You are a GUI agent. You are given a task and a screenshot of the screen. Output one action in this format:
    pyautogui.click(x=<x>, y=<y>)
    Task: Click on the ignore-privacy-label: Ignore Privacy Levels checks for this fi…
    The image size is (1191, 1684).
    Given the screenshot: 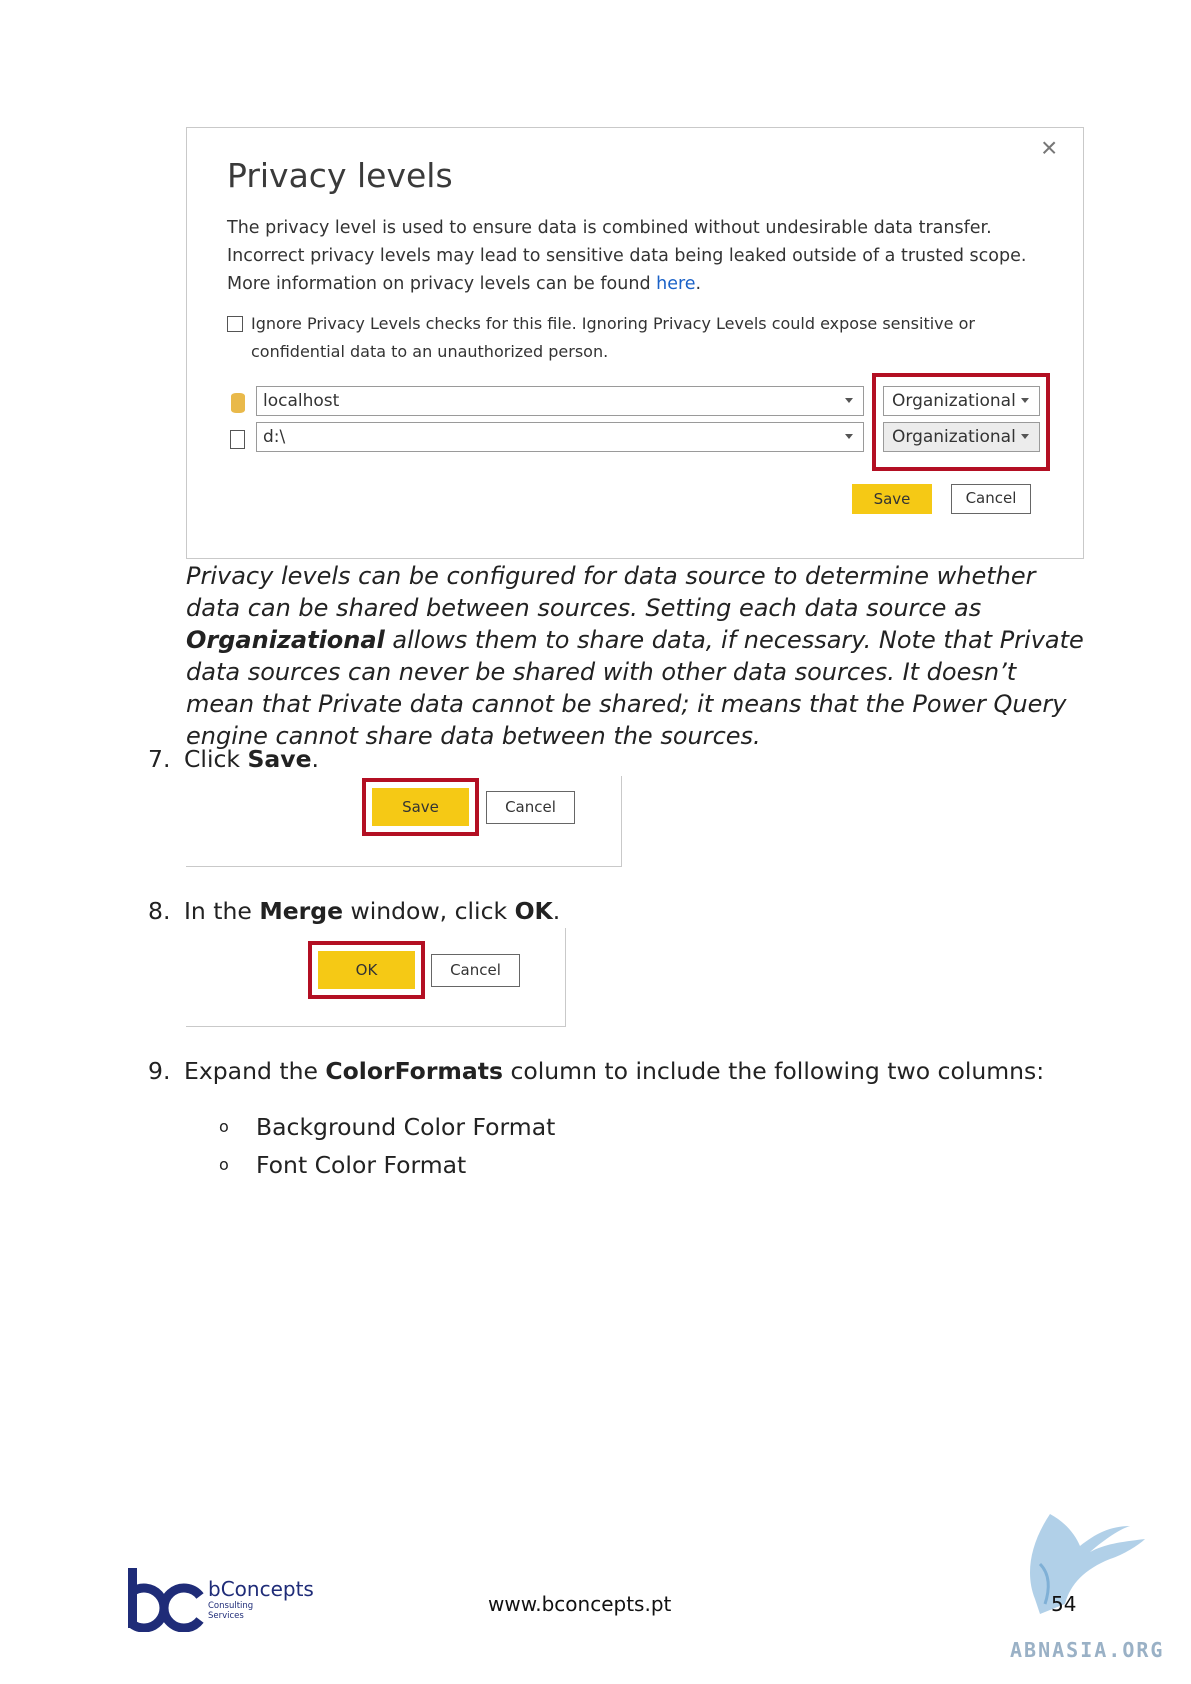 What is the action you would take?
    pyautogui.click(x=613, y=337)
    